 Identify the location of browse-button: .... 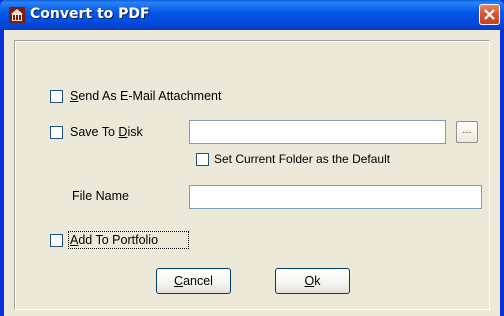
(467, 132).